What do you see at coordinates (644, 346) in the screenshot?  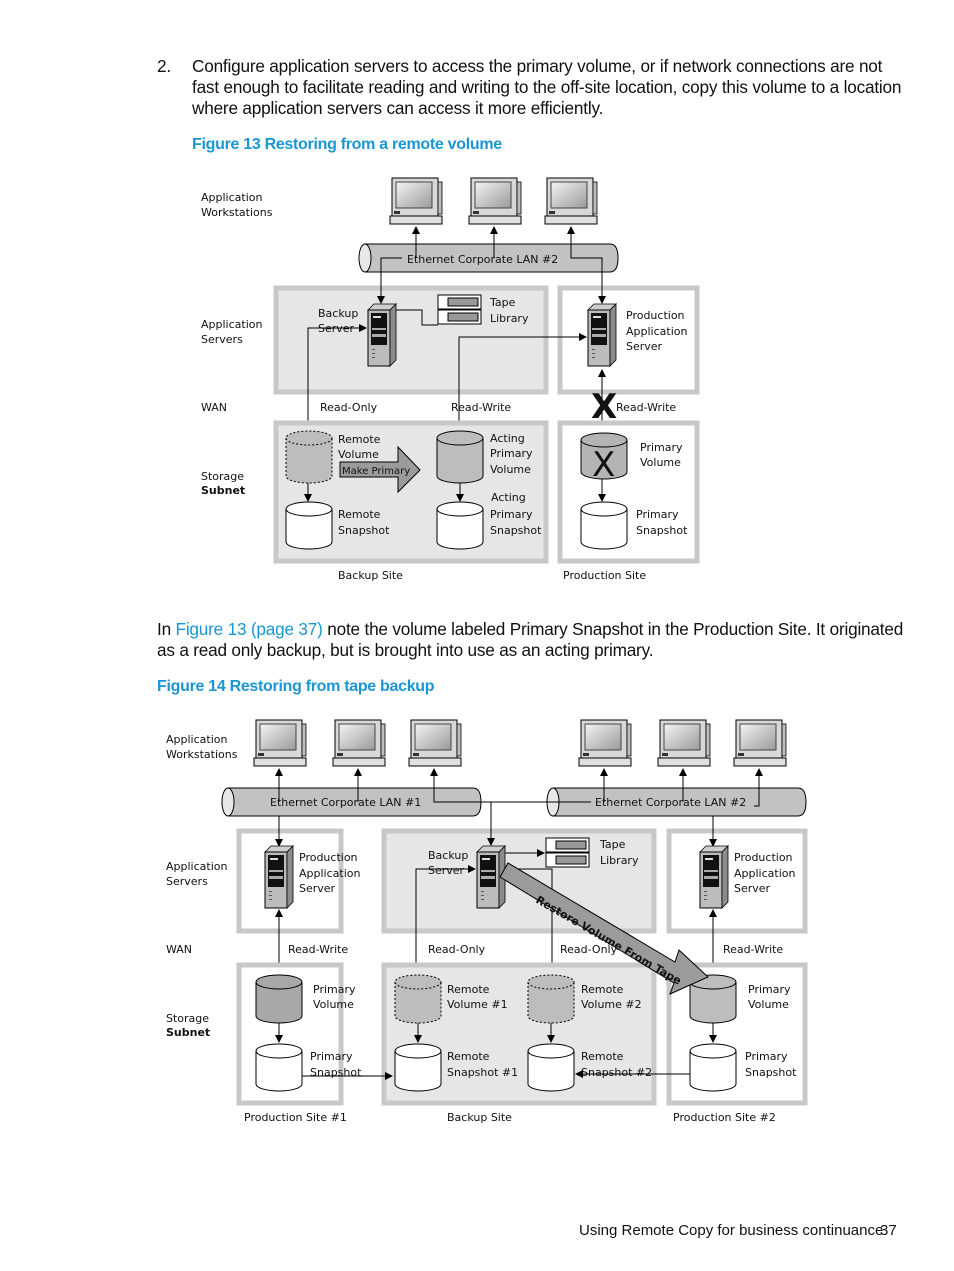 I see `production-server-label-3: Server` at bounding box center [644, 346].